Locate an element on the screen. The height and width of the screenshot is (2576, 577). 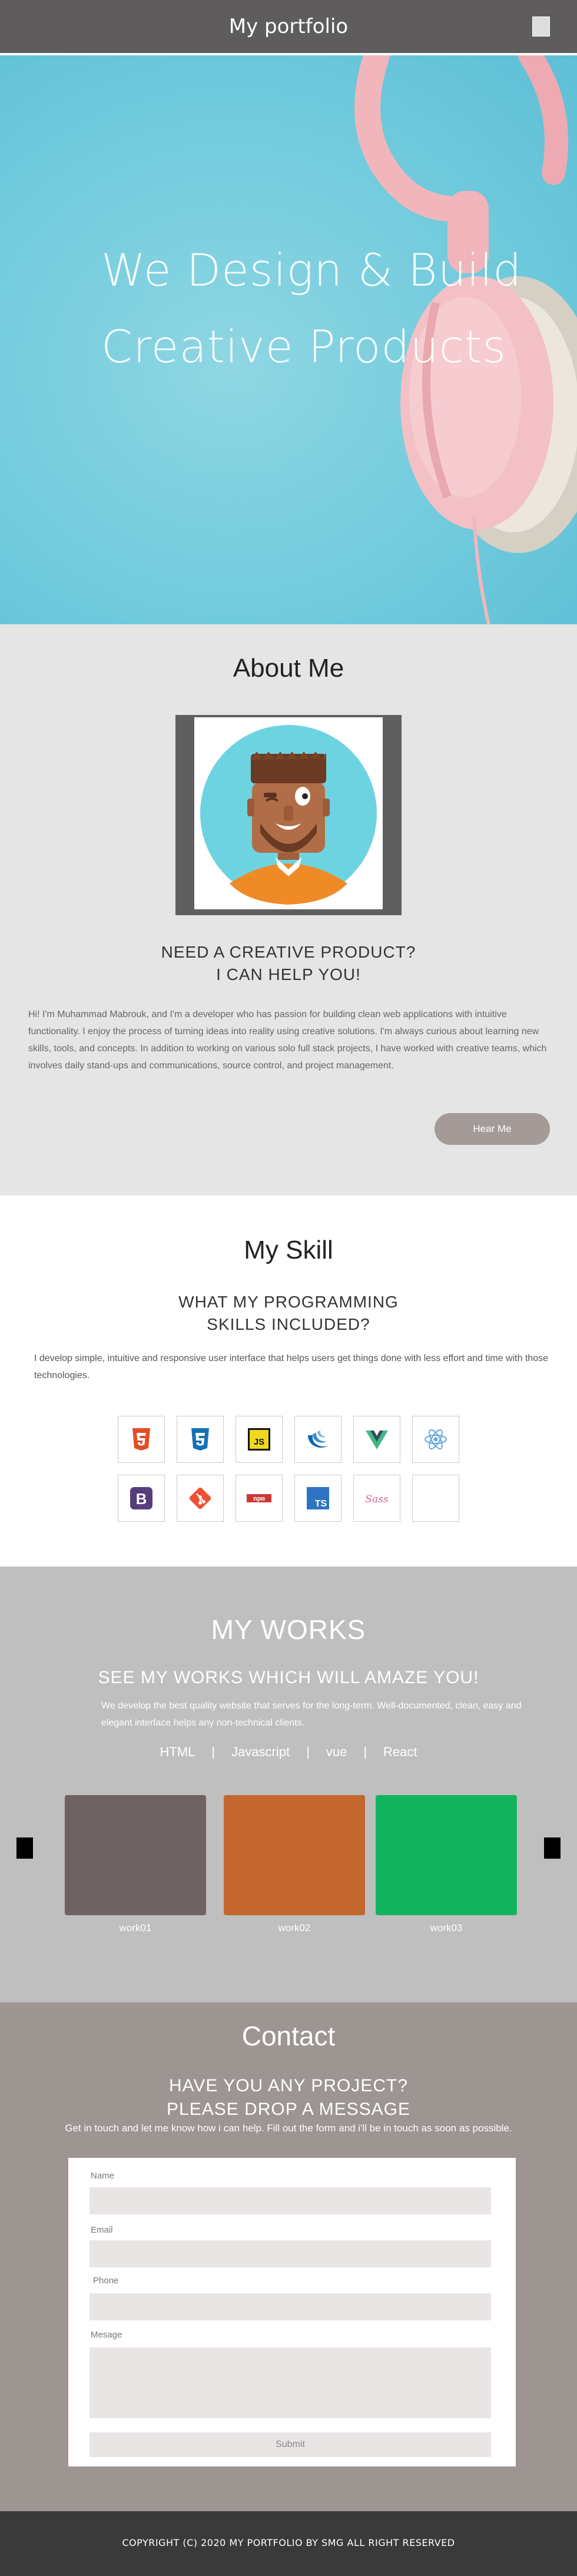
works-filters: HTML | Javascript | vue | React is located at coordinates (288, 1752).